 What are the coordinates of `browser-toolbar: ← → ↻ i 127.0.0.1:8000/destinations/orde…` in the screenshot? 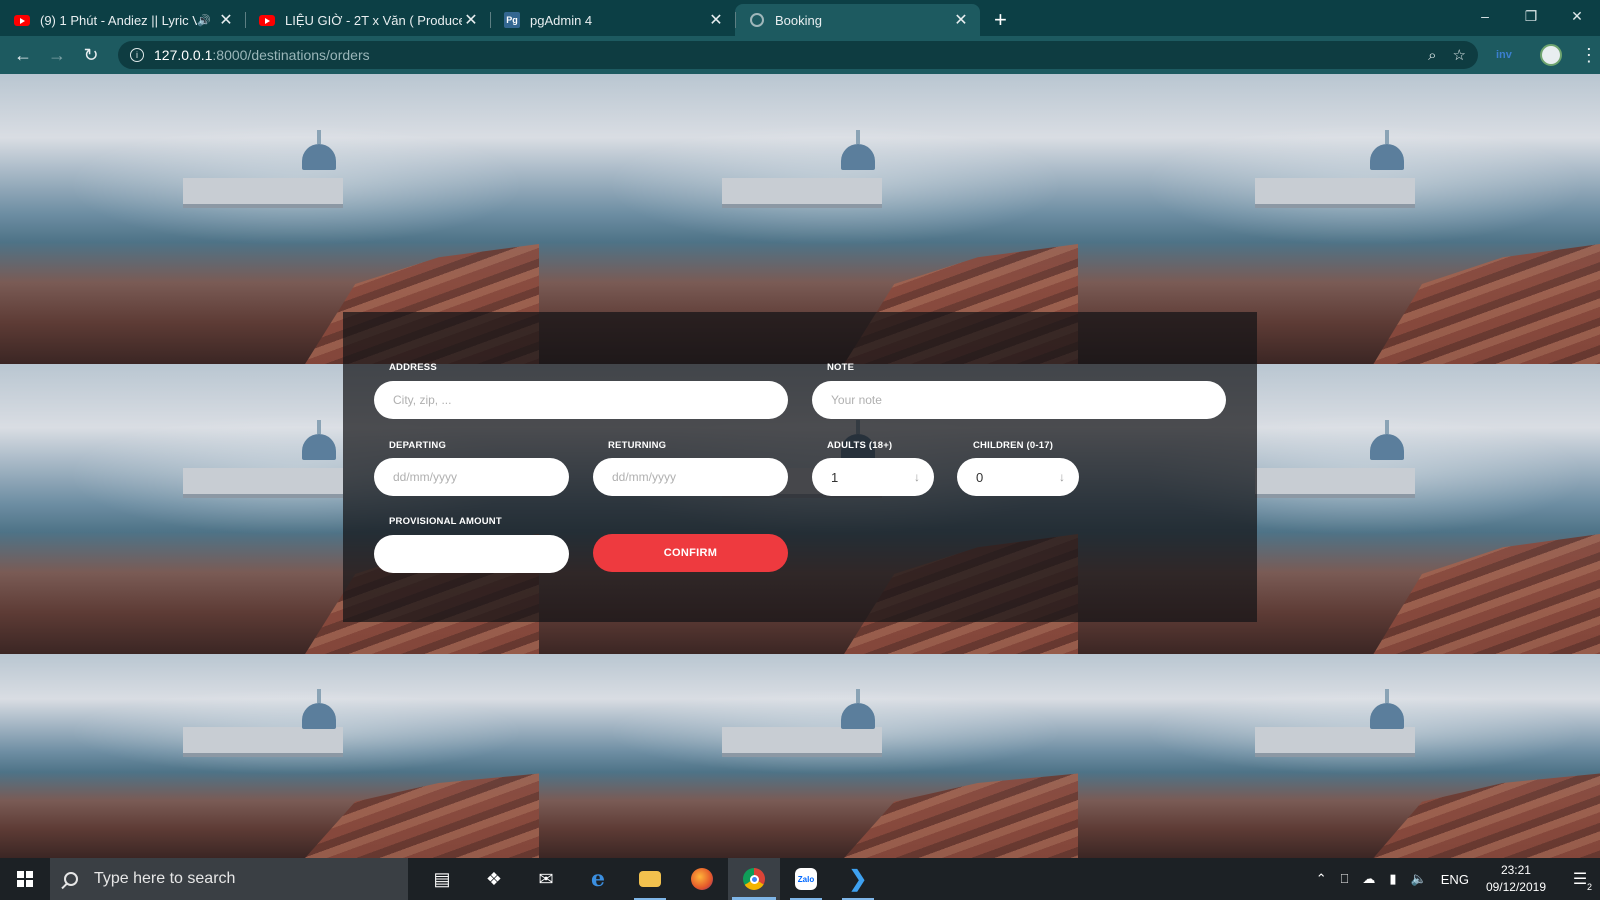 It's located at (800, 55).